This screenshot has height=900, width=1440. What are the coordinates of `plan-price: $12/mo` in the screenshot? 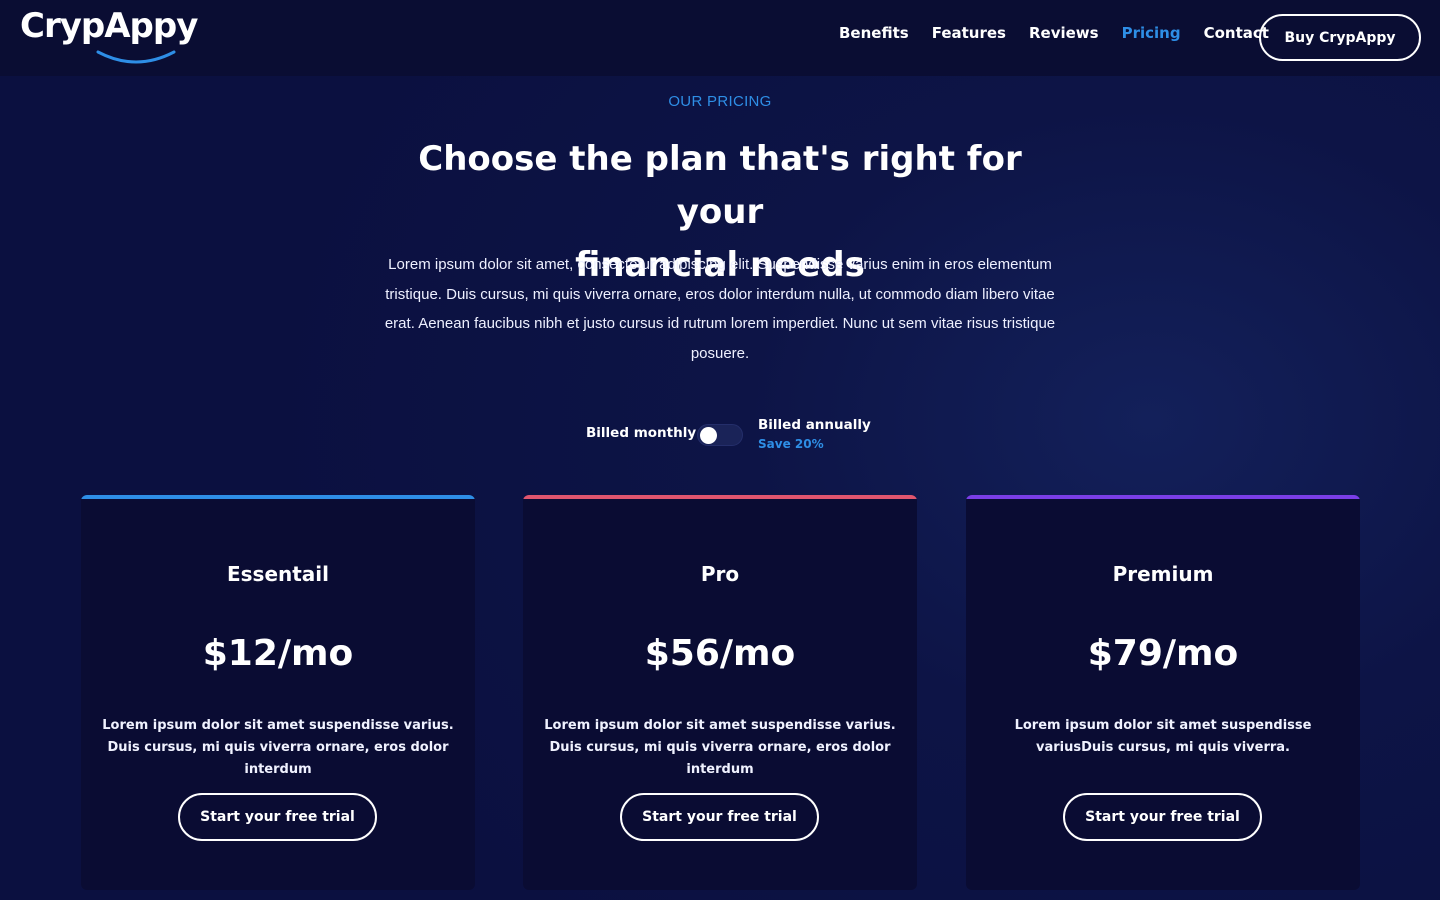 It's located at (278, 653).